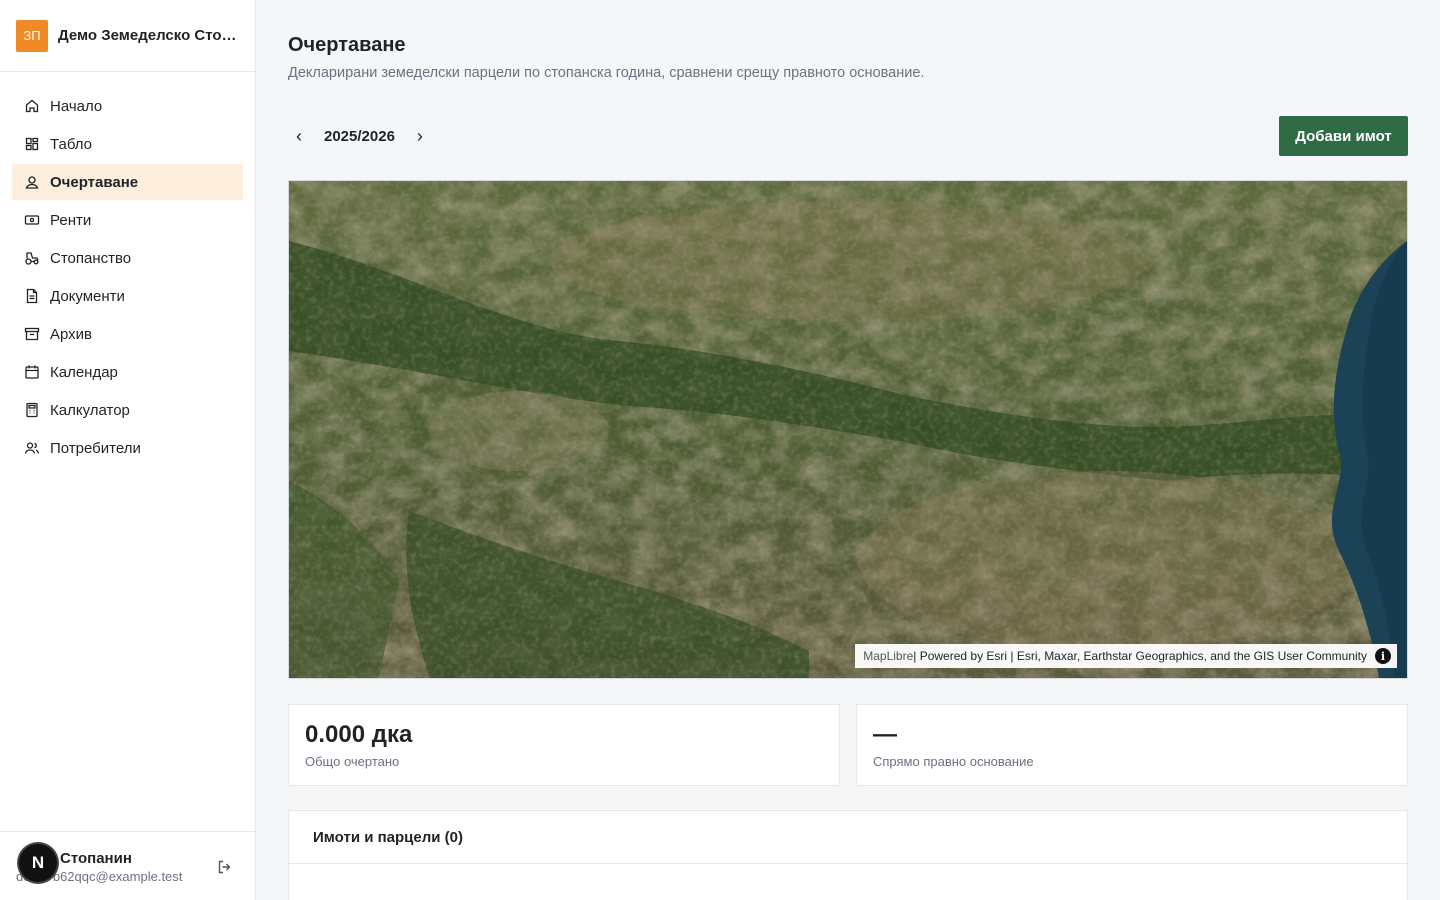 This screenshot has height=900, width=1440. I want to click on banknote-icon, so click(32, 220).